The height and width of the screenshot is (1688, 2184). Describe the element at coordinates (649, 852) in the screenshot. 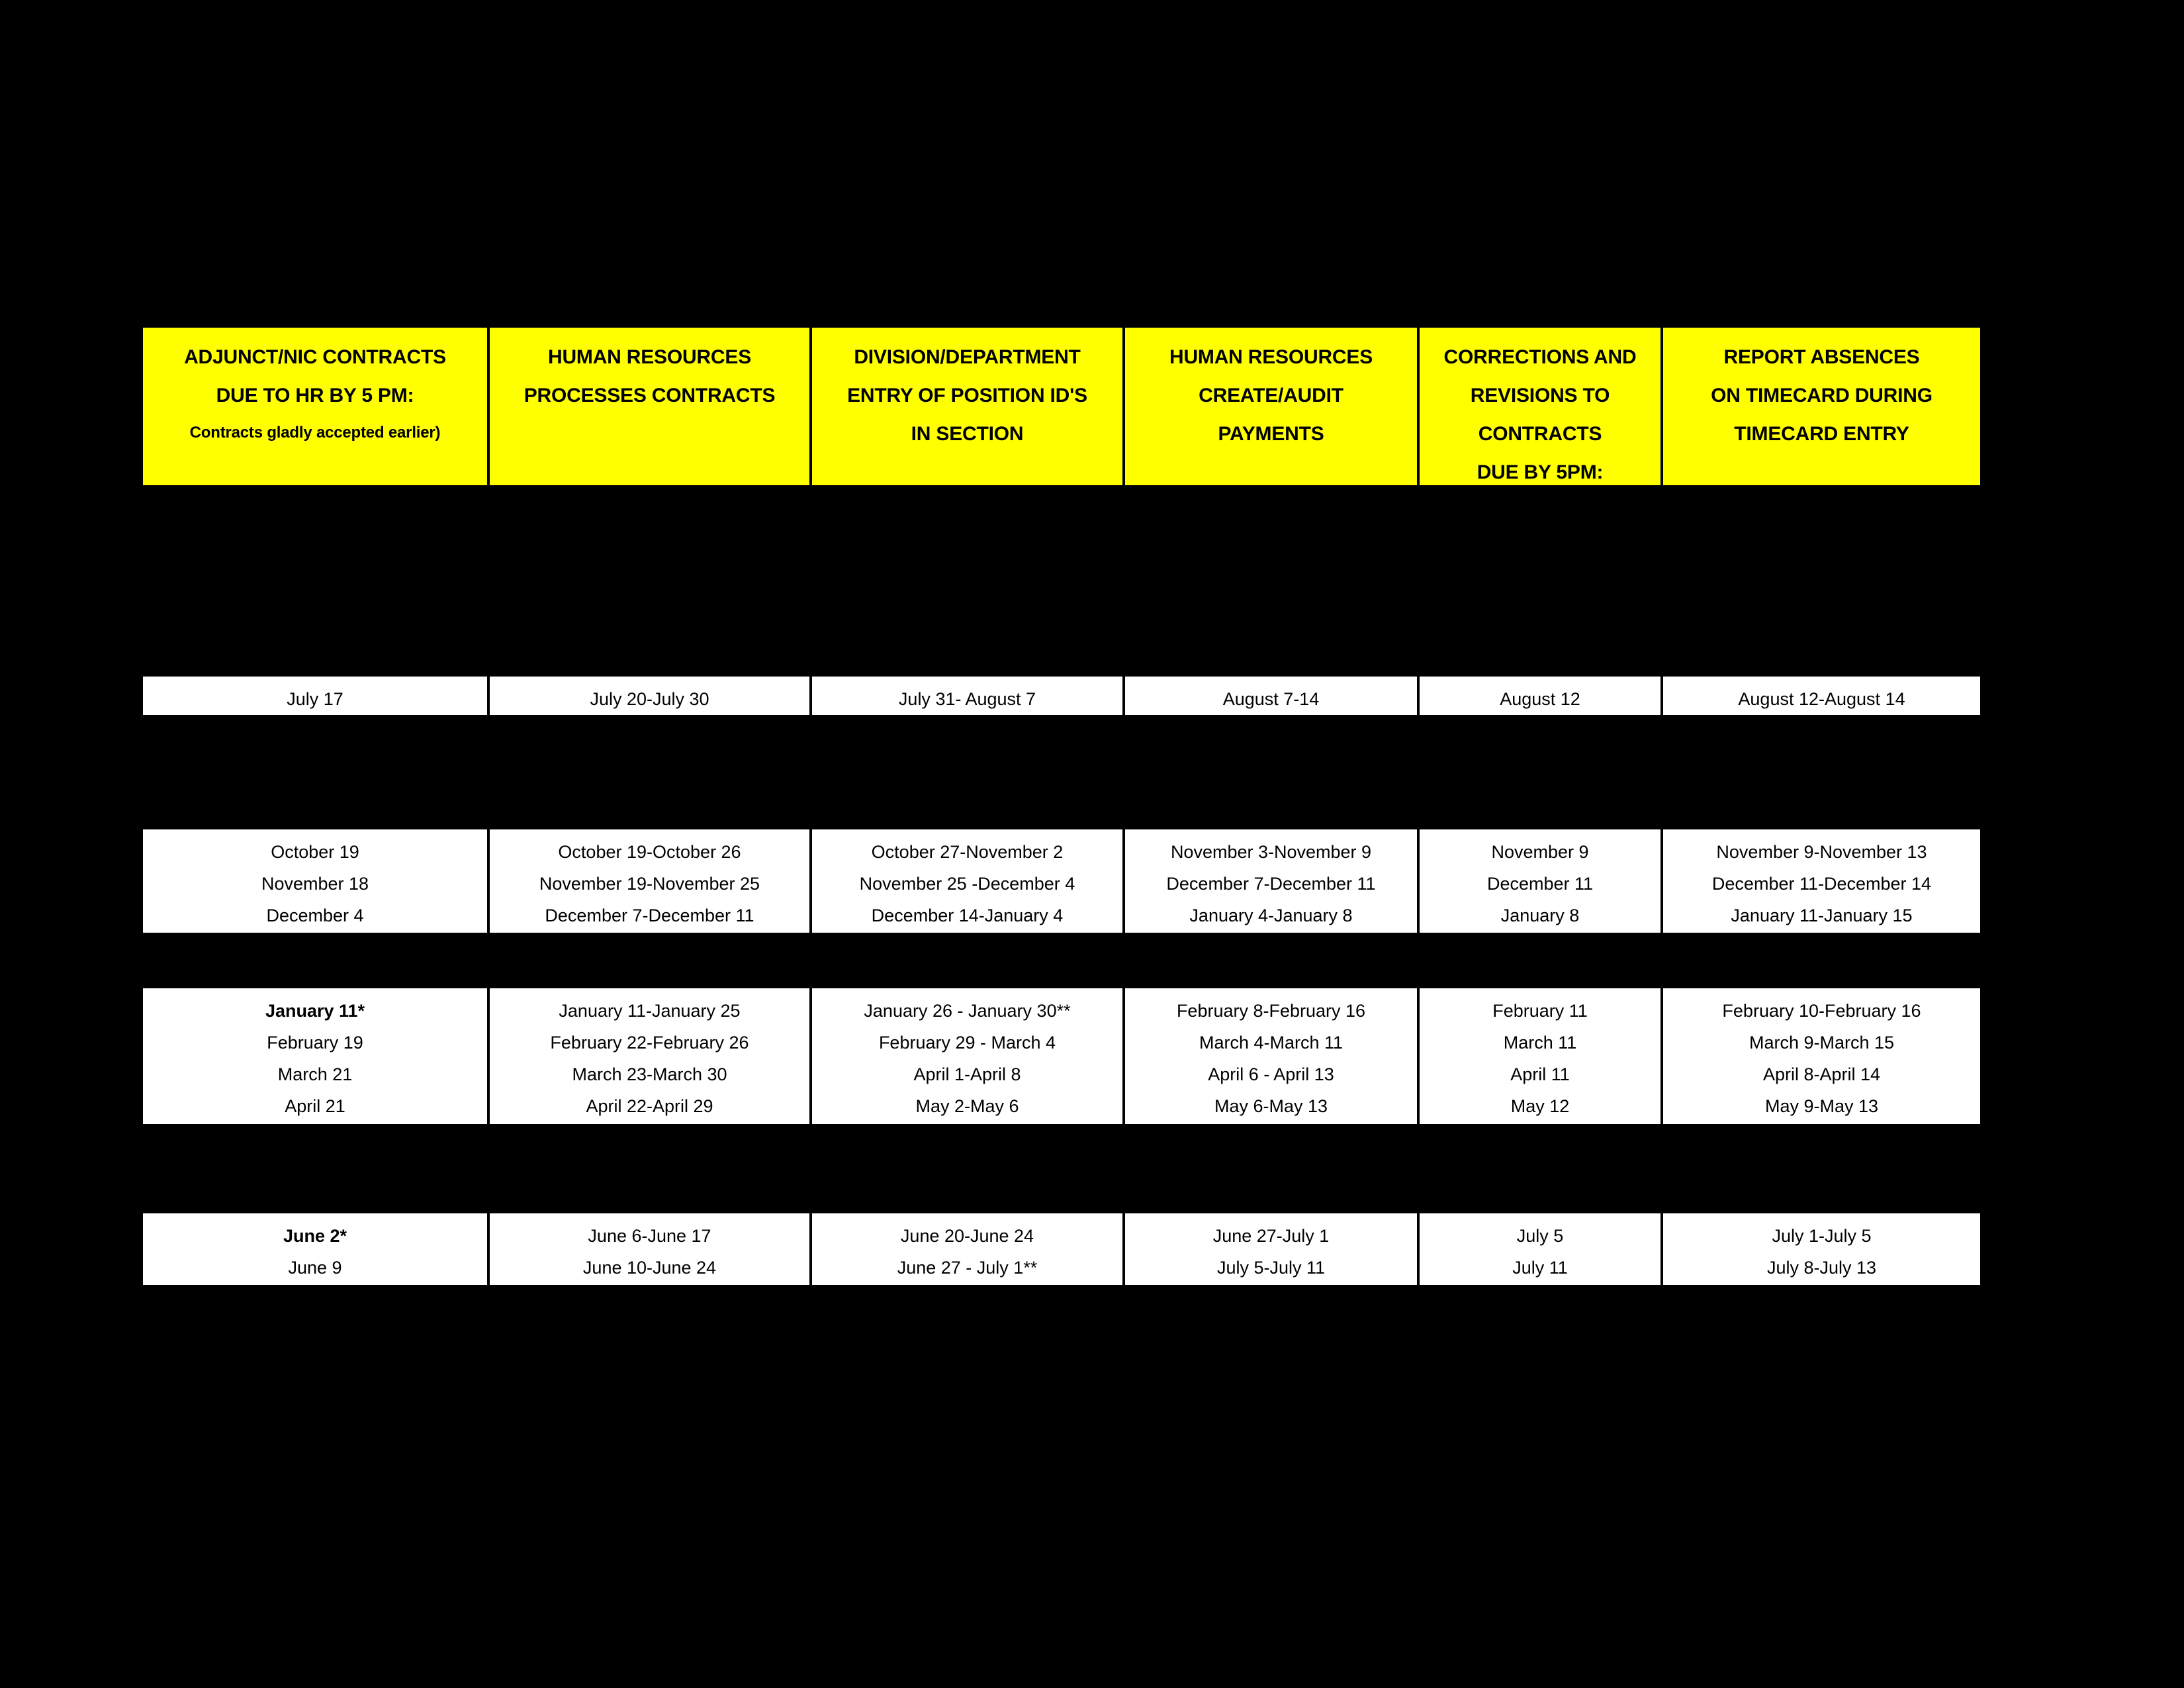

I see `cell-date-text: October 19-October 26` at that location.